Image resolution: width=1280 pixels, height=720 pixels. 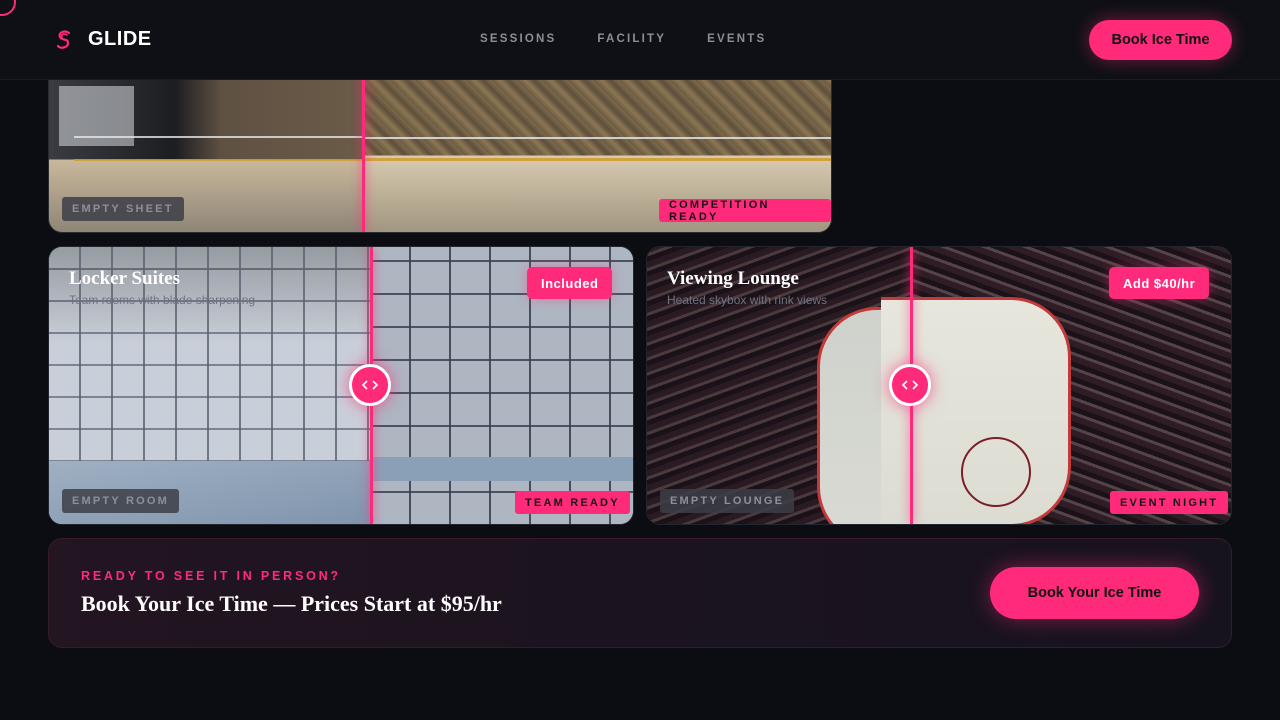 I want to click on nav-links: SESSIONS FACILITY EVENTS, so click(x=643, y=39).